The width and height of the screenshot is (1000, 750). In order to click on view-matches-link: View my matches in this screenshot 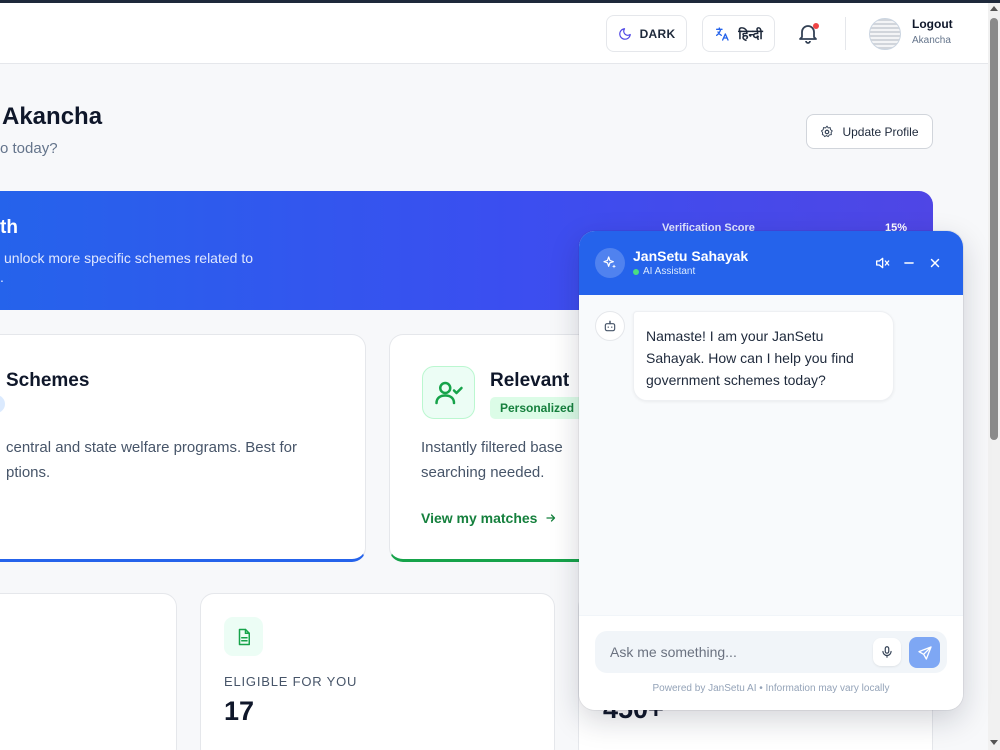, I will do `click(489, 518)`.